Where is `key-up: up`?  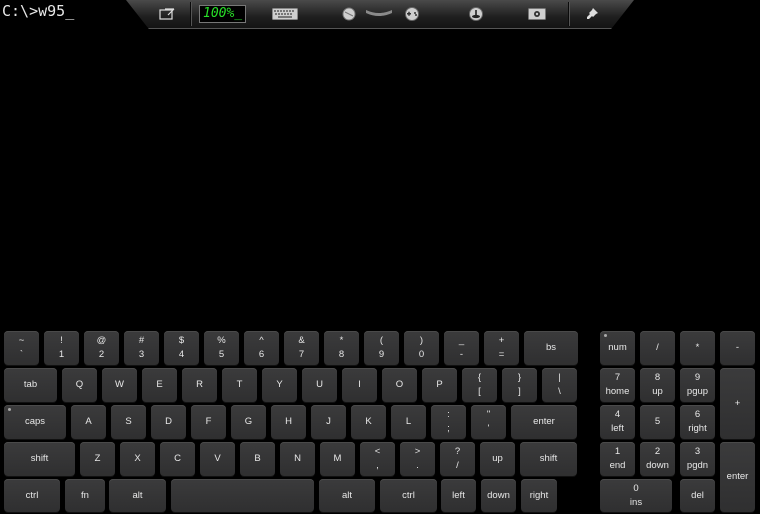
key-up: up is located at coordinates (497, 459).